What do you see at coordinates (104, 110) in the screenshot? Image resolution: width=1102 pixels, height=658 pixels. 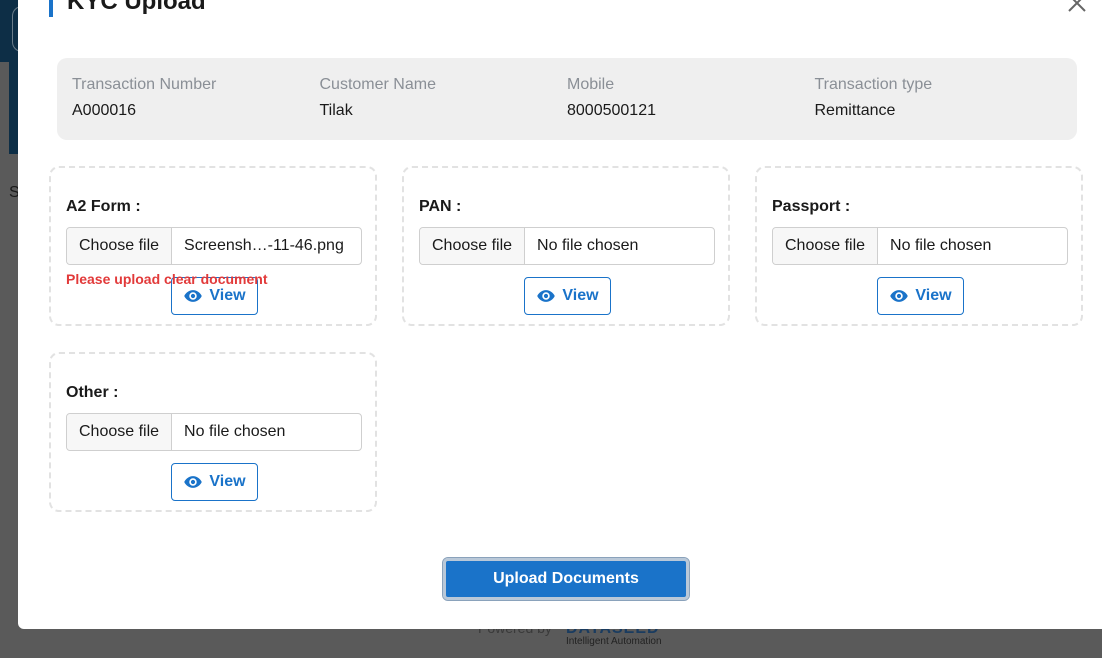 I see `transaction-number-value: A000016` at bounding box center [104, 110].